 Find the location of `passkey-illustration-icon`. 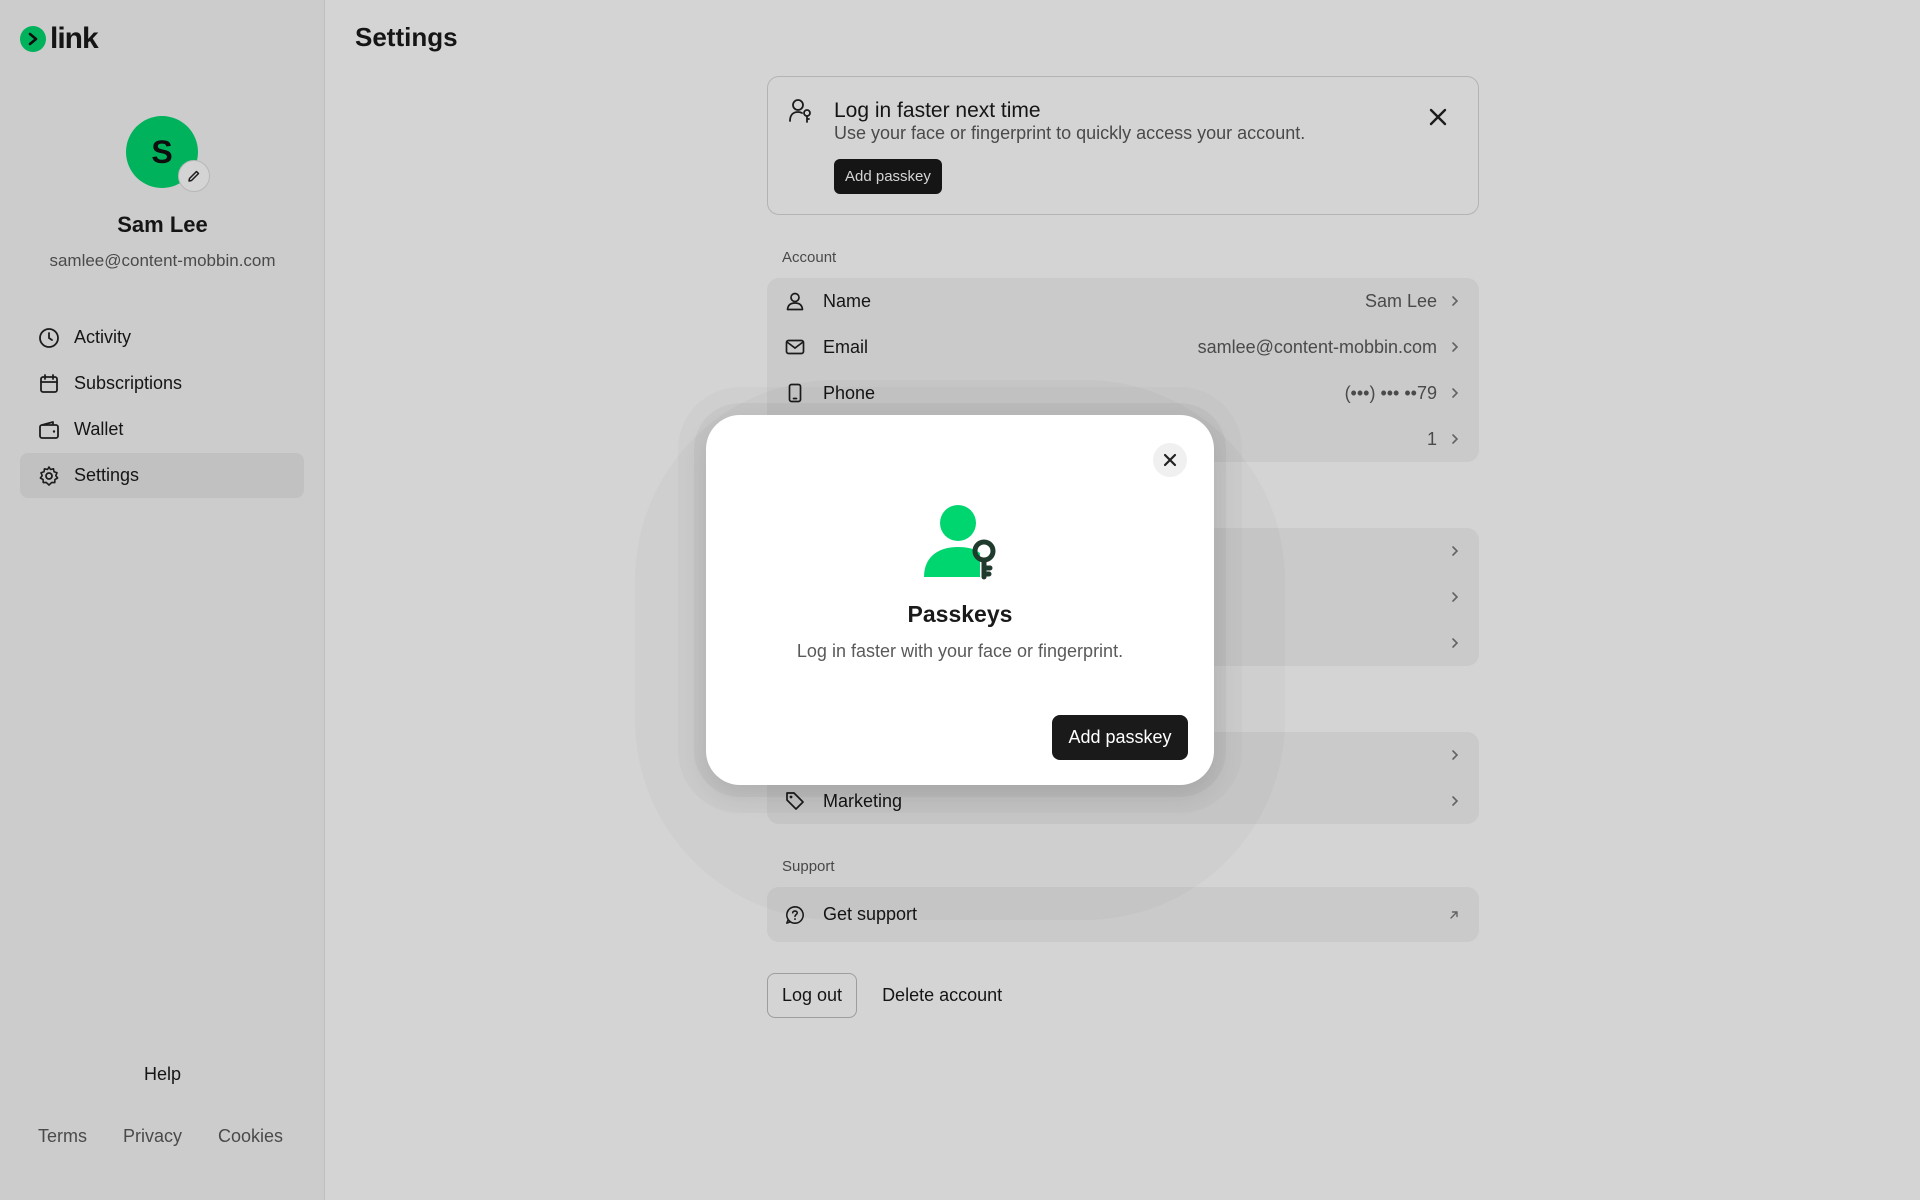

passkey-illustration-icon is located at coordinates (960, 542).